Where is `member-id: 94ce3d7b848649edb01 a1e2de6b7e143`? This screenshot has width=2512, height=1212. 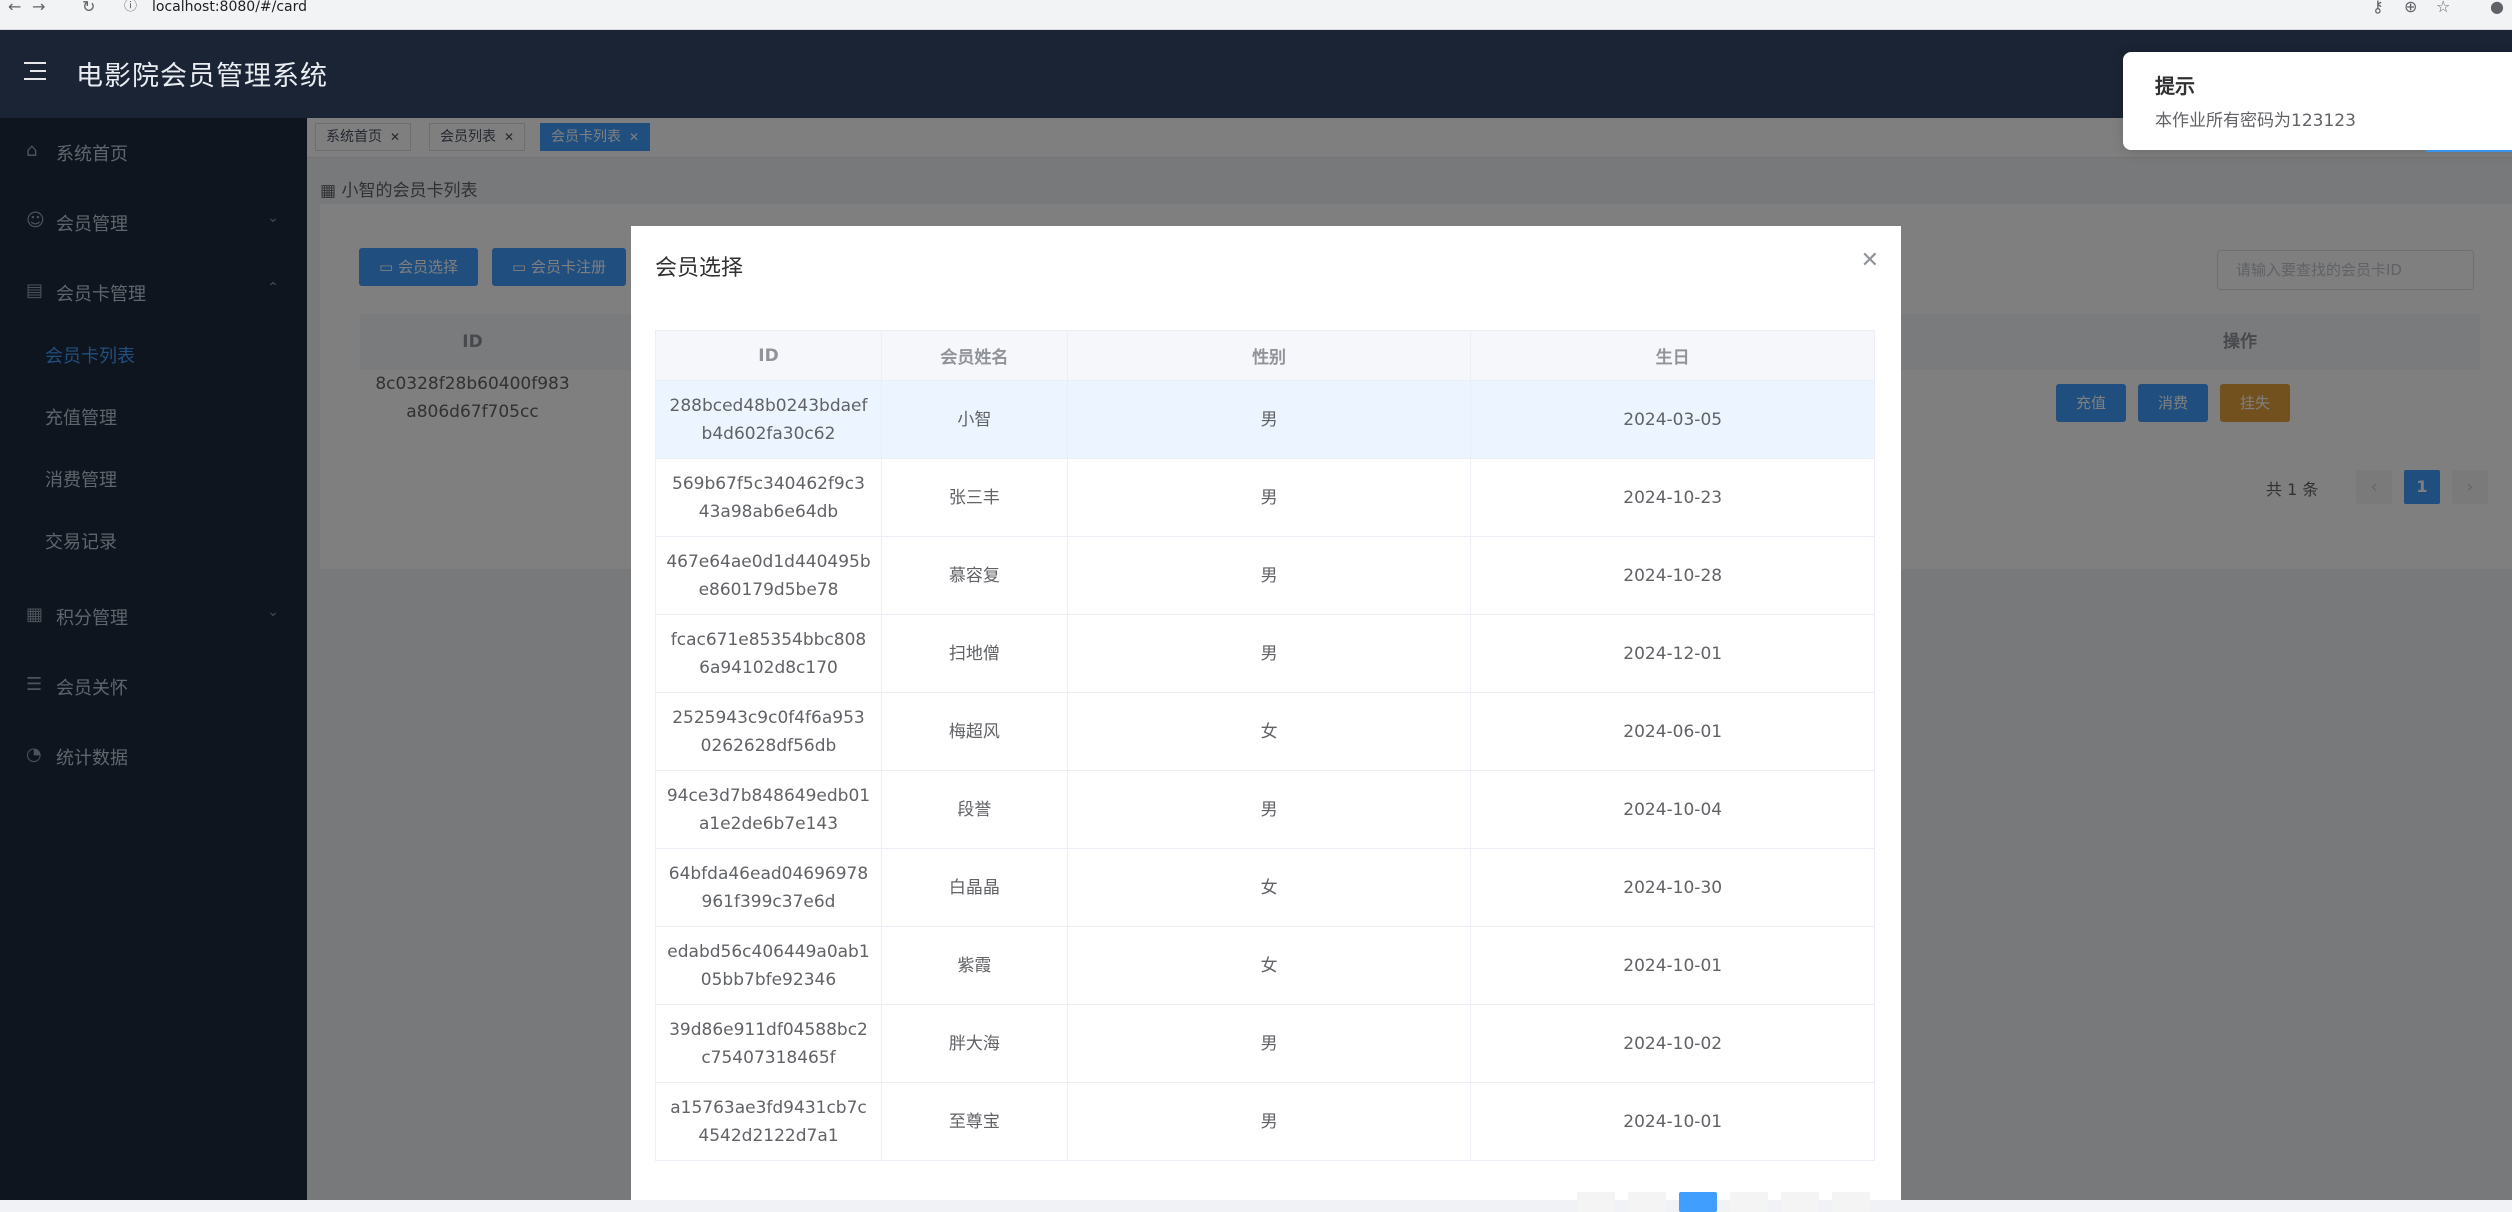 member-id: 94ce3d7b848649edb01 a1e2de6b7e143 is located at coordinates (768, 809).